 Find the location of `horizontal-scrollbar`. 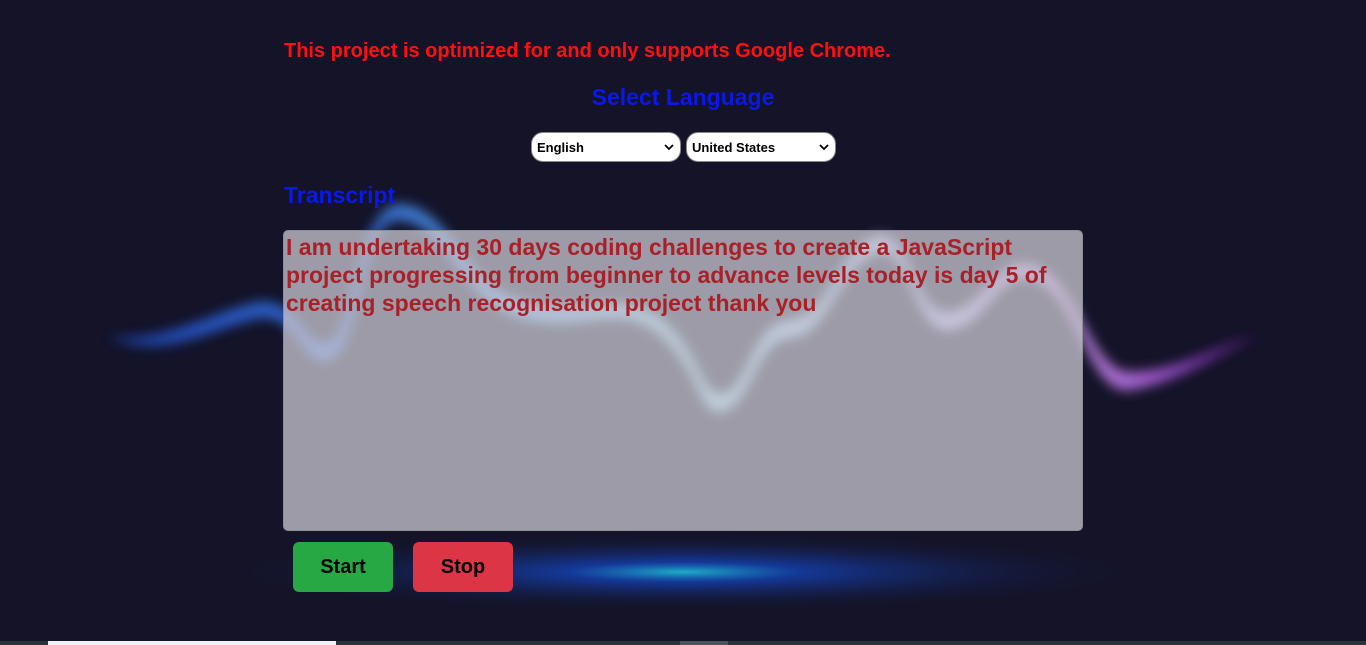

horizontal-scrollbar is located at coordinates (683, 643).